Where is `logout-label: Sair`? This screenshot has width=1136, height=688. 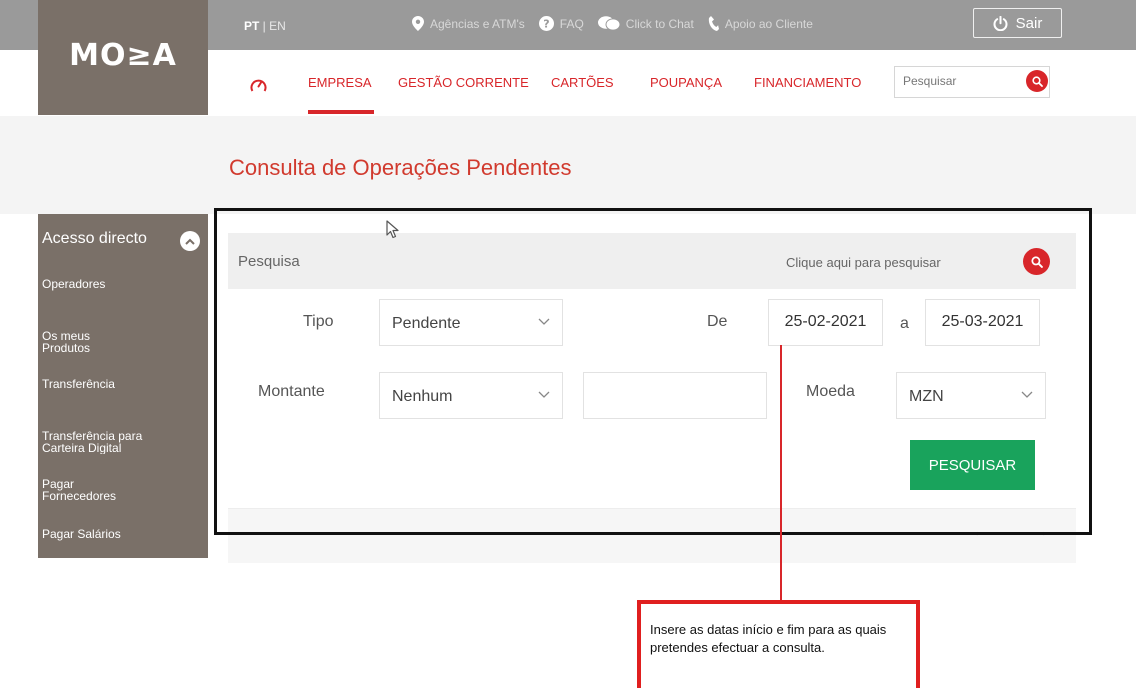
logout-label: Sair is located at coordinates (1029, 23).